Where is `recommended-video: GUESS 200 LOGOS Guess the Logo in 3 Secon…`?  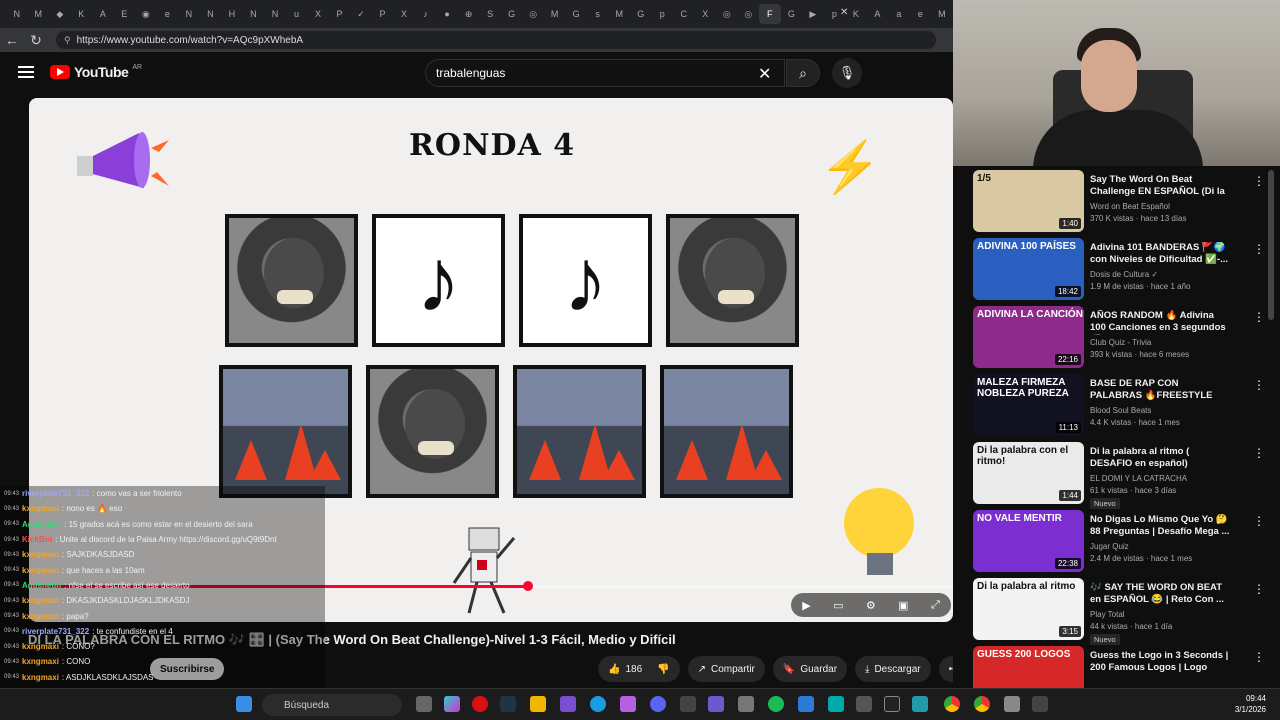 recommended-video: GUESS 200 LOGOS Guess the Logo in 3 Secon… is located at coordinates (1119, 667).